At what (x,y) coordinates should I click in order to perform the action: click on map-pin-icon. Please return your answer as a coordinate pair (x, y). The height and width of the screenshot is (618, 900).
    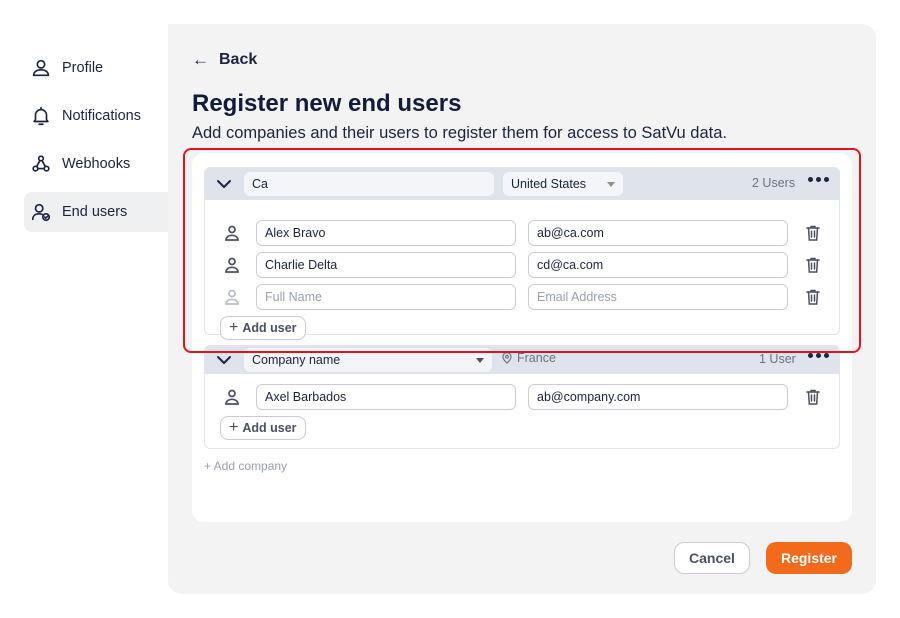
    Looking at the image, I should click on (507, 358).